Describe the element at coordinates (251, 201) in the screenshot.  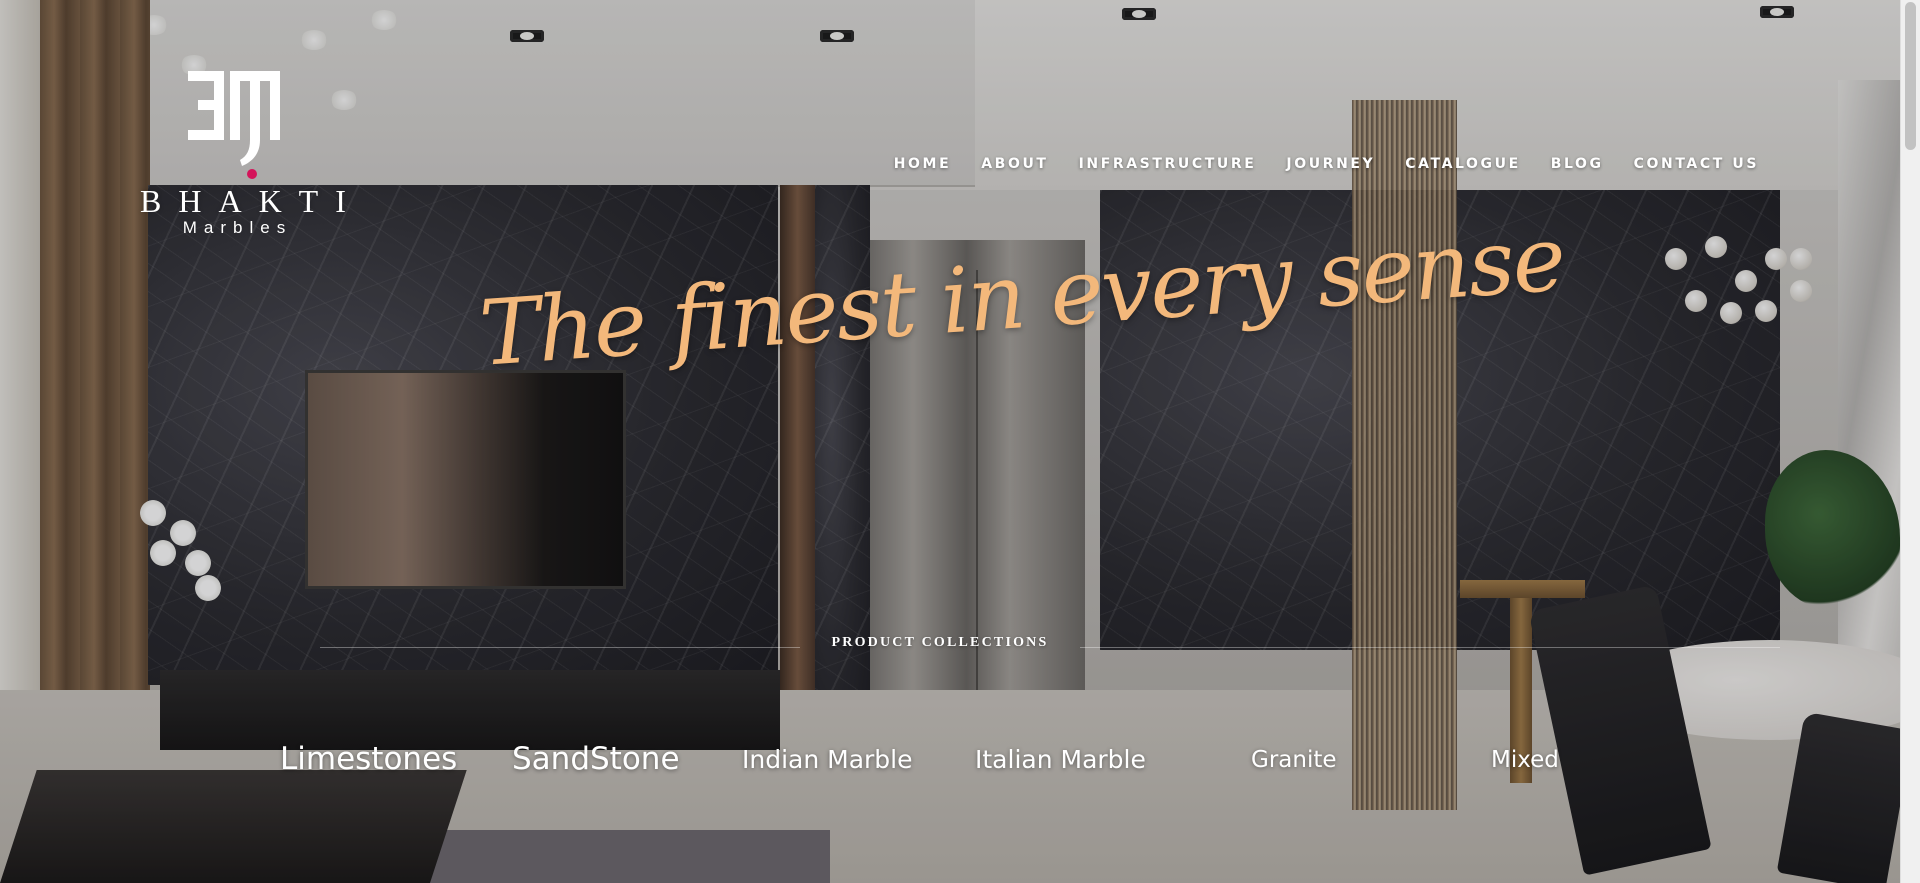
I see `brand-name: BHAKTI` at that location.